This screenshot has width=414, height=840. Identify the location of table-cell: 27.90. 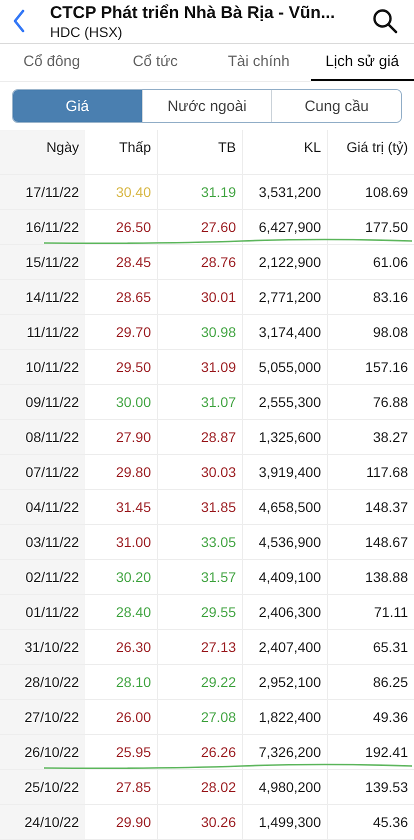
(121, 437).